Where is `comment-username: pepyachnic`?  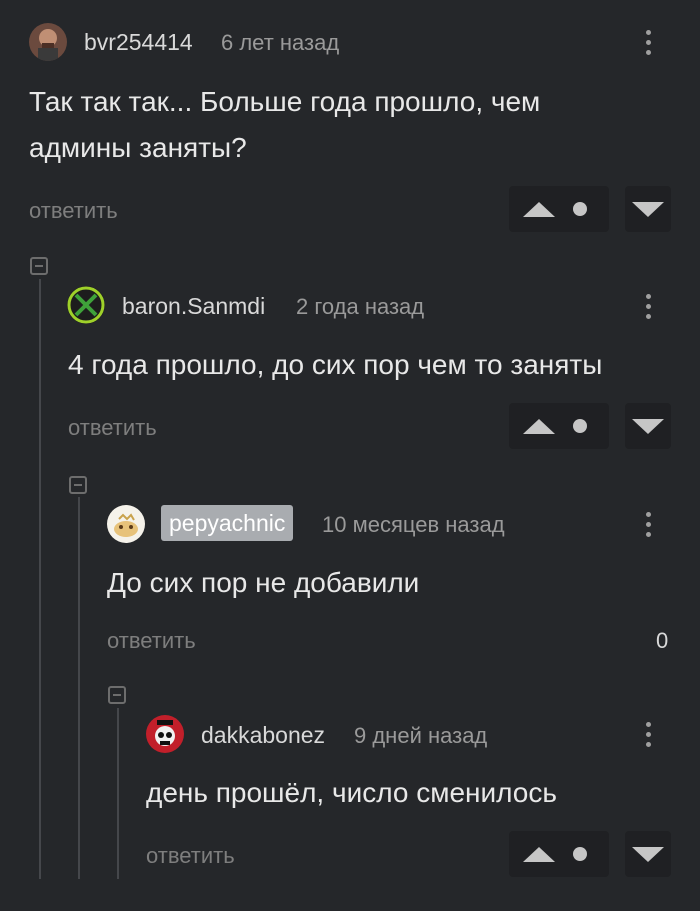
comment-username: pepyachnic is located at coordinates (227, 523).